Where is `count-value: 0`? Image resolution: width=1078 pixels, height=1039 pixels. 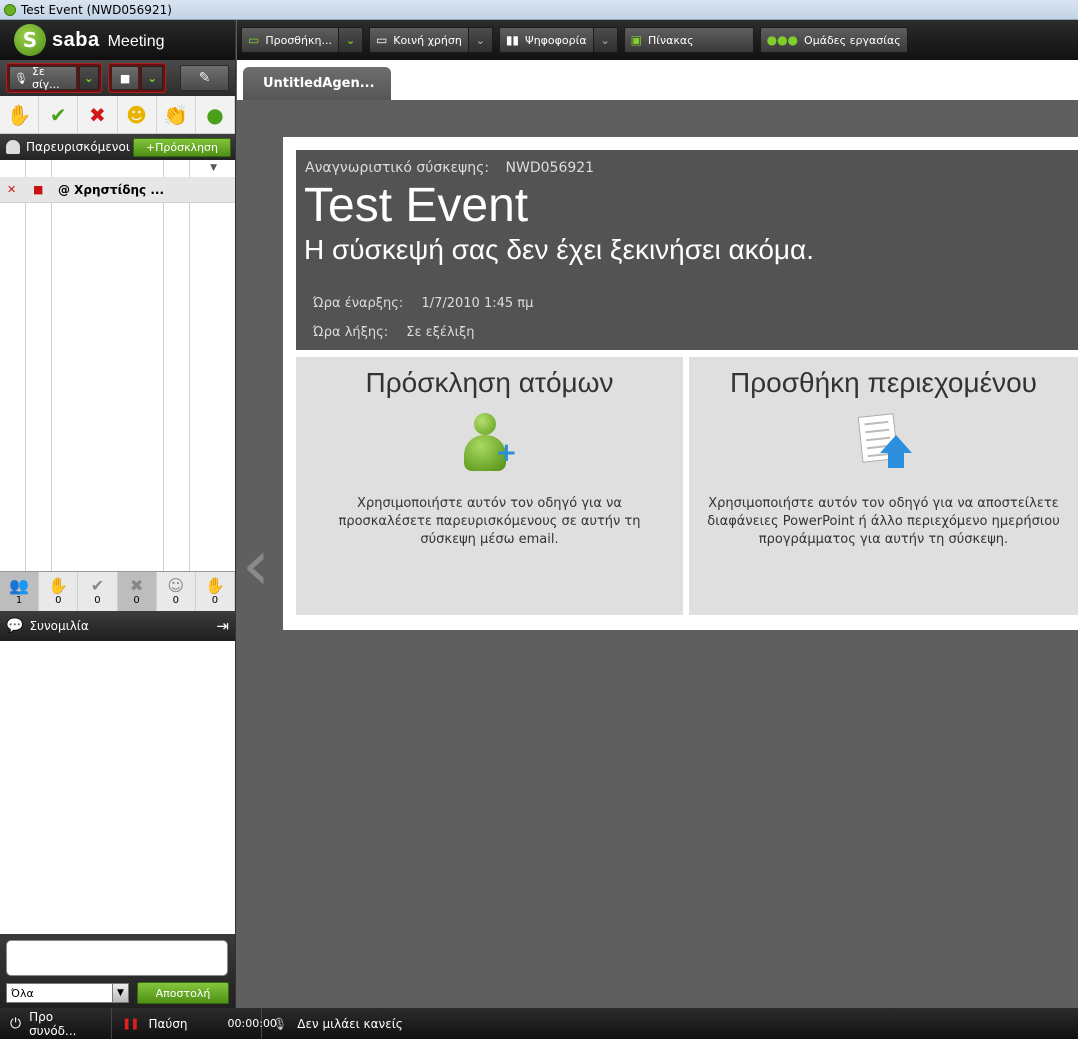 count-value: 0 is located at coordinates (58, 600).